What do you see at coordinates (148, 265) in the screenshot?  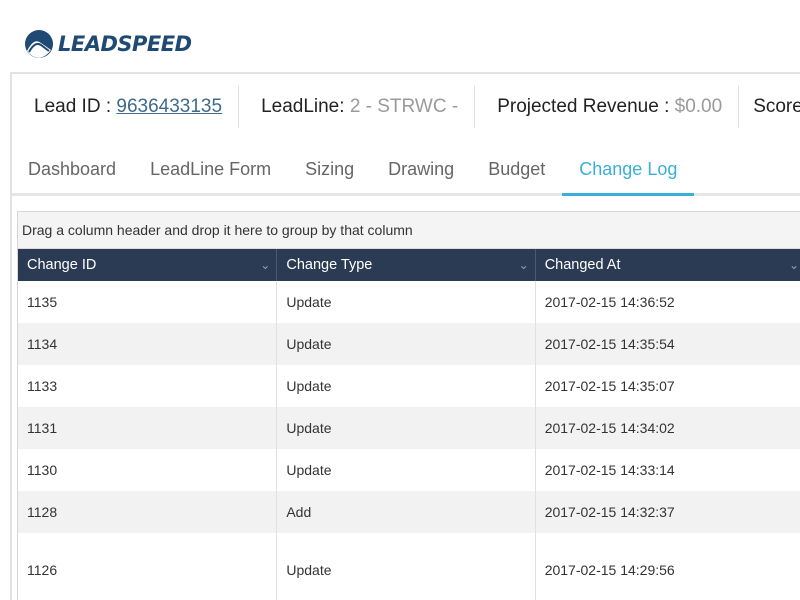 I see `column-header-change-id: Change ID ⌄` at bounding box center [148, 265].